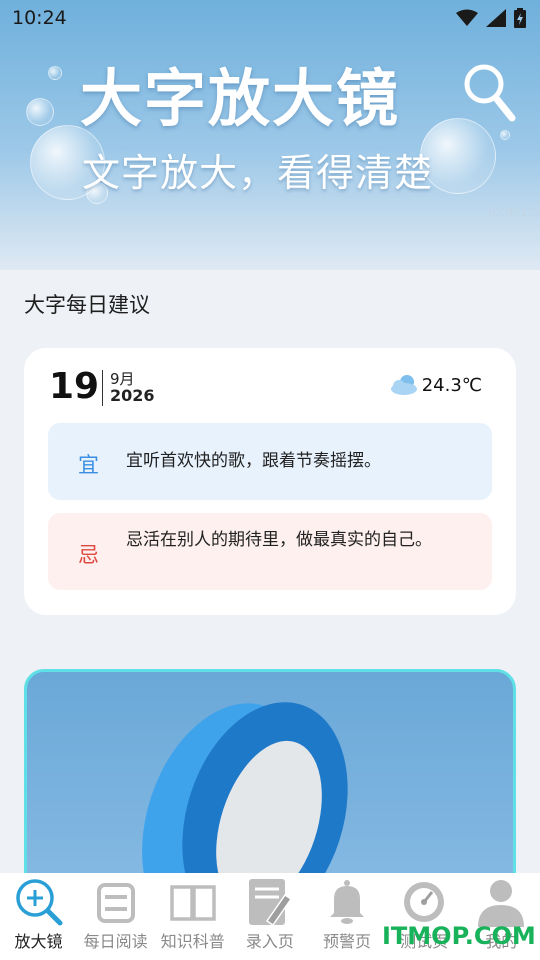 The height and width of the screenshot is (960, 540). What do you see at coordinates (424, 902) in the screenshot?
I see `gauge-icon` at bounding box center [424, 902].